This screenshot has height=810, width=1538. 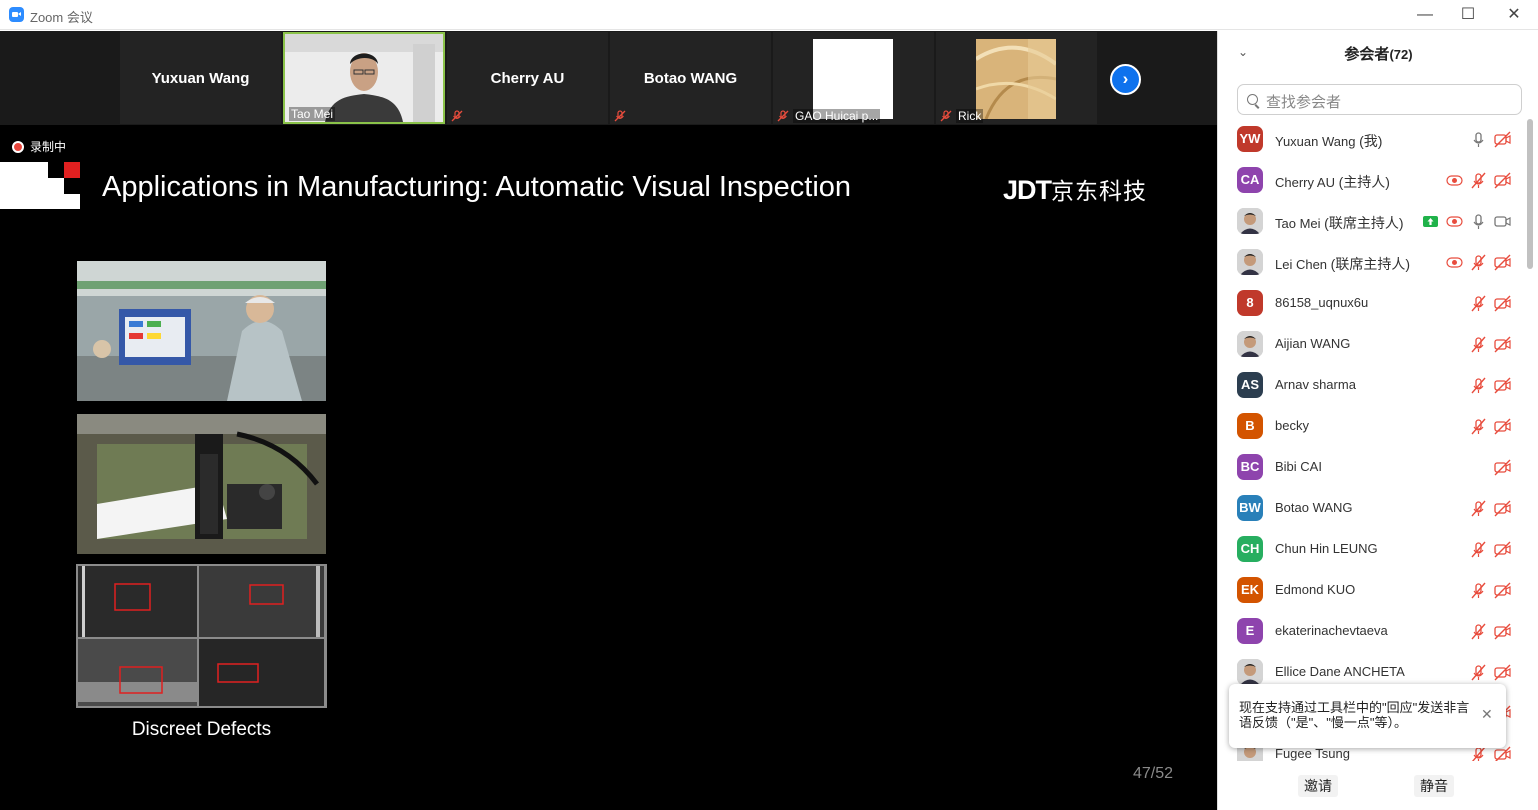 What do you see at coordinates (1252, 99) in the screenshot?
I see `search-icon` at bounding box center [1252, 99].